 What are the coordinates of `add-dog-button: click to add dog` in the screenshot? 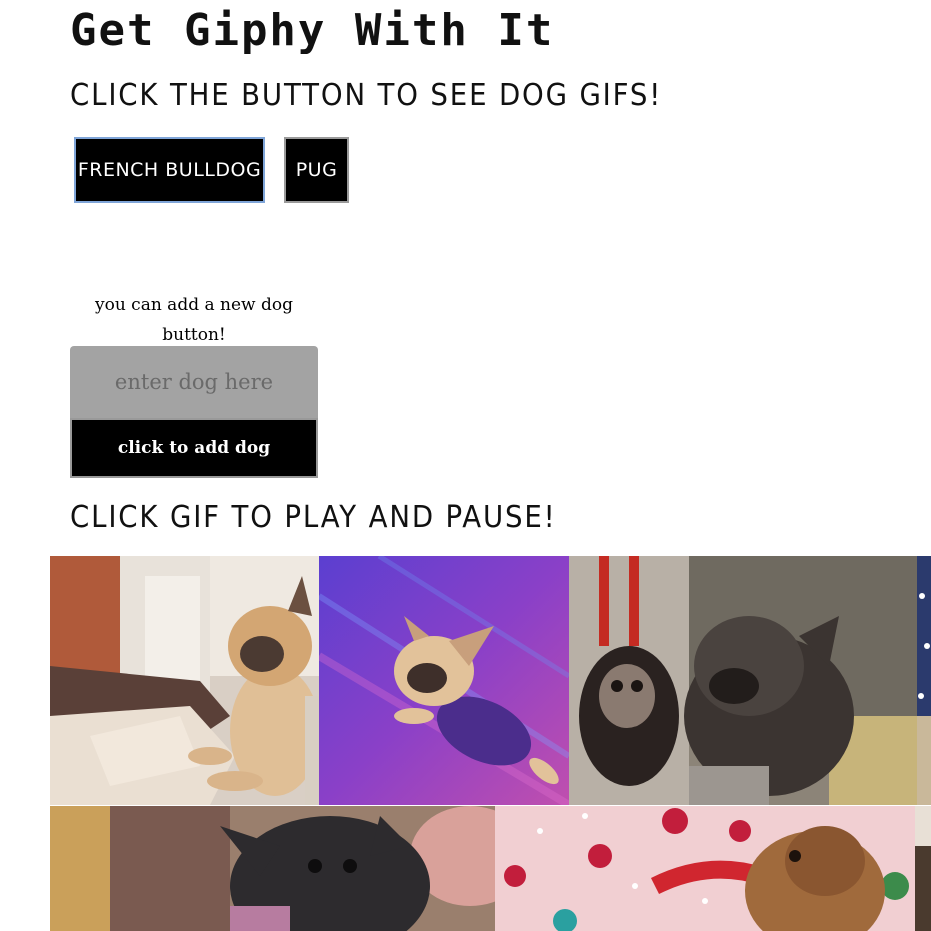 It's located at (194, 448).